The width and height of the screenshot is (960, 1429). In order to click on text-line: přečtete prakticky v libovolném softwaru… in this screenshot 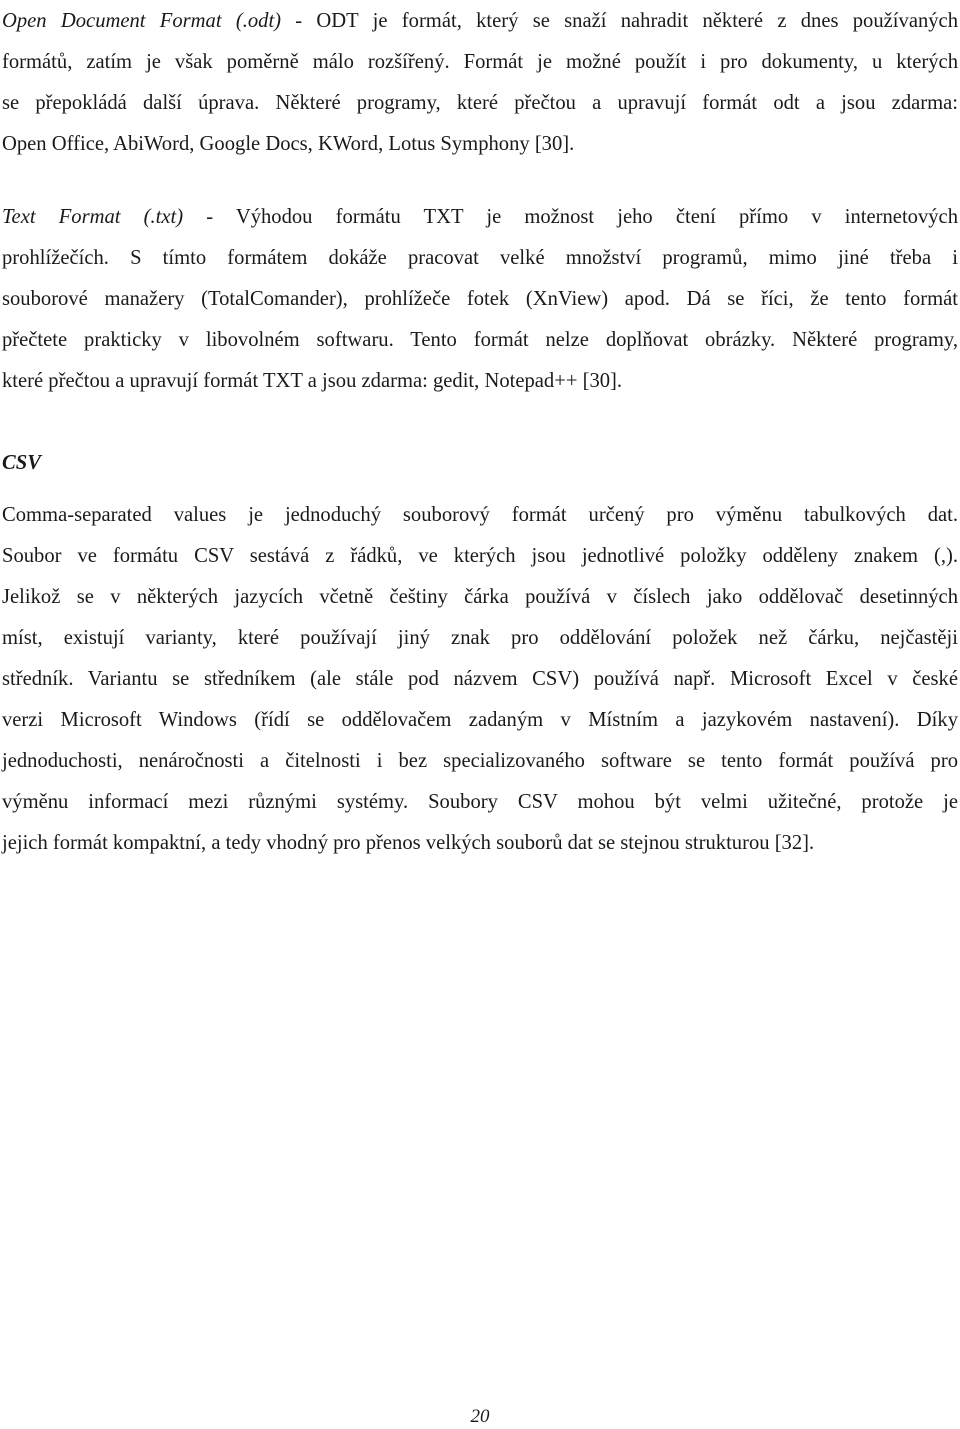, I will do `click(480, 340)`.